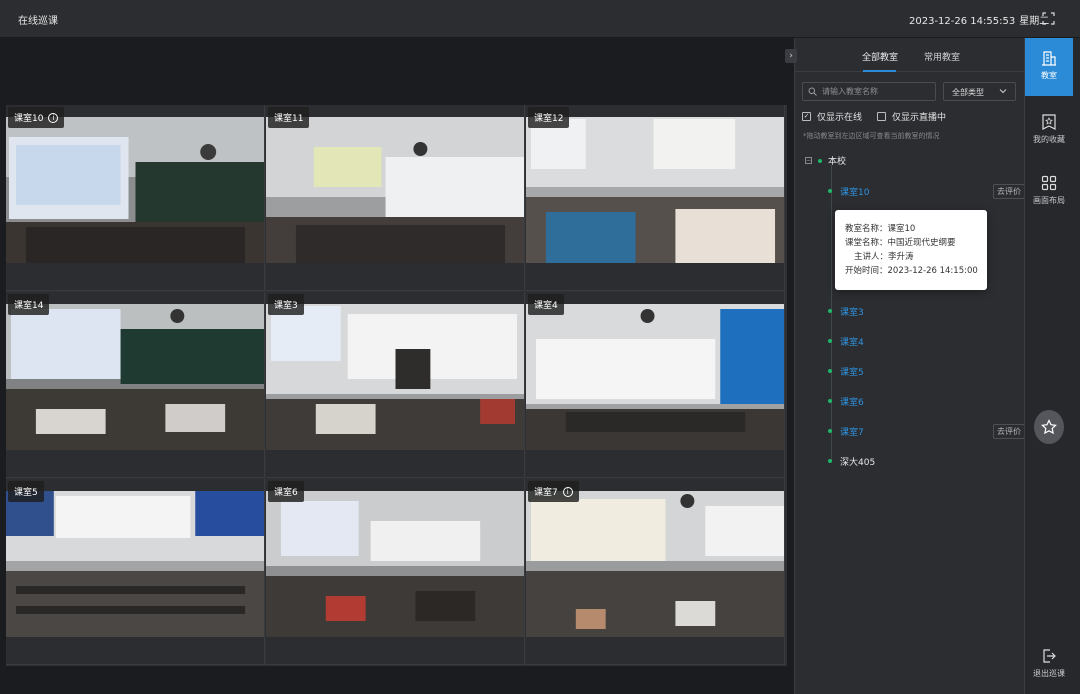 The height and width of the screenshot is (694, 1080). What do you see at coordinates (932, 271) in the screenshot?
I see `tooltip-start: 2023-12-26 14:15:00` at bounding box center [932, 271].